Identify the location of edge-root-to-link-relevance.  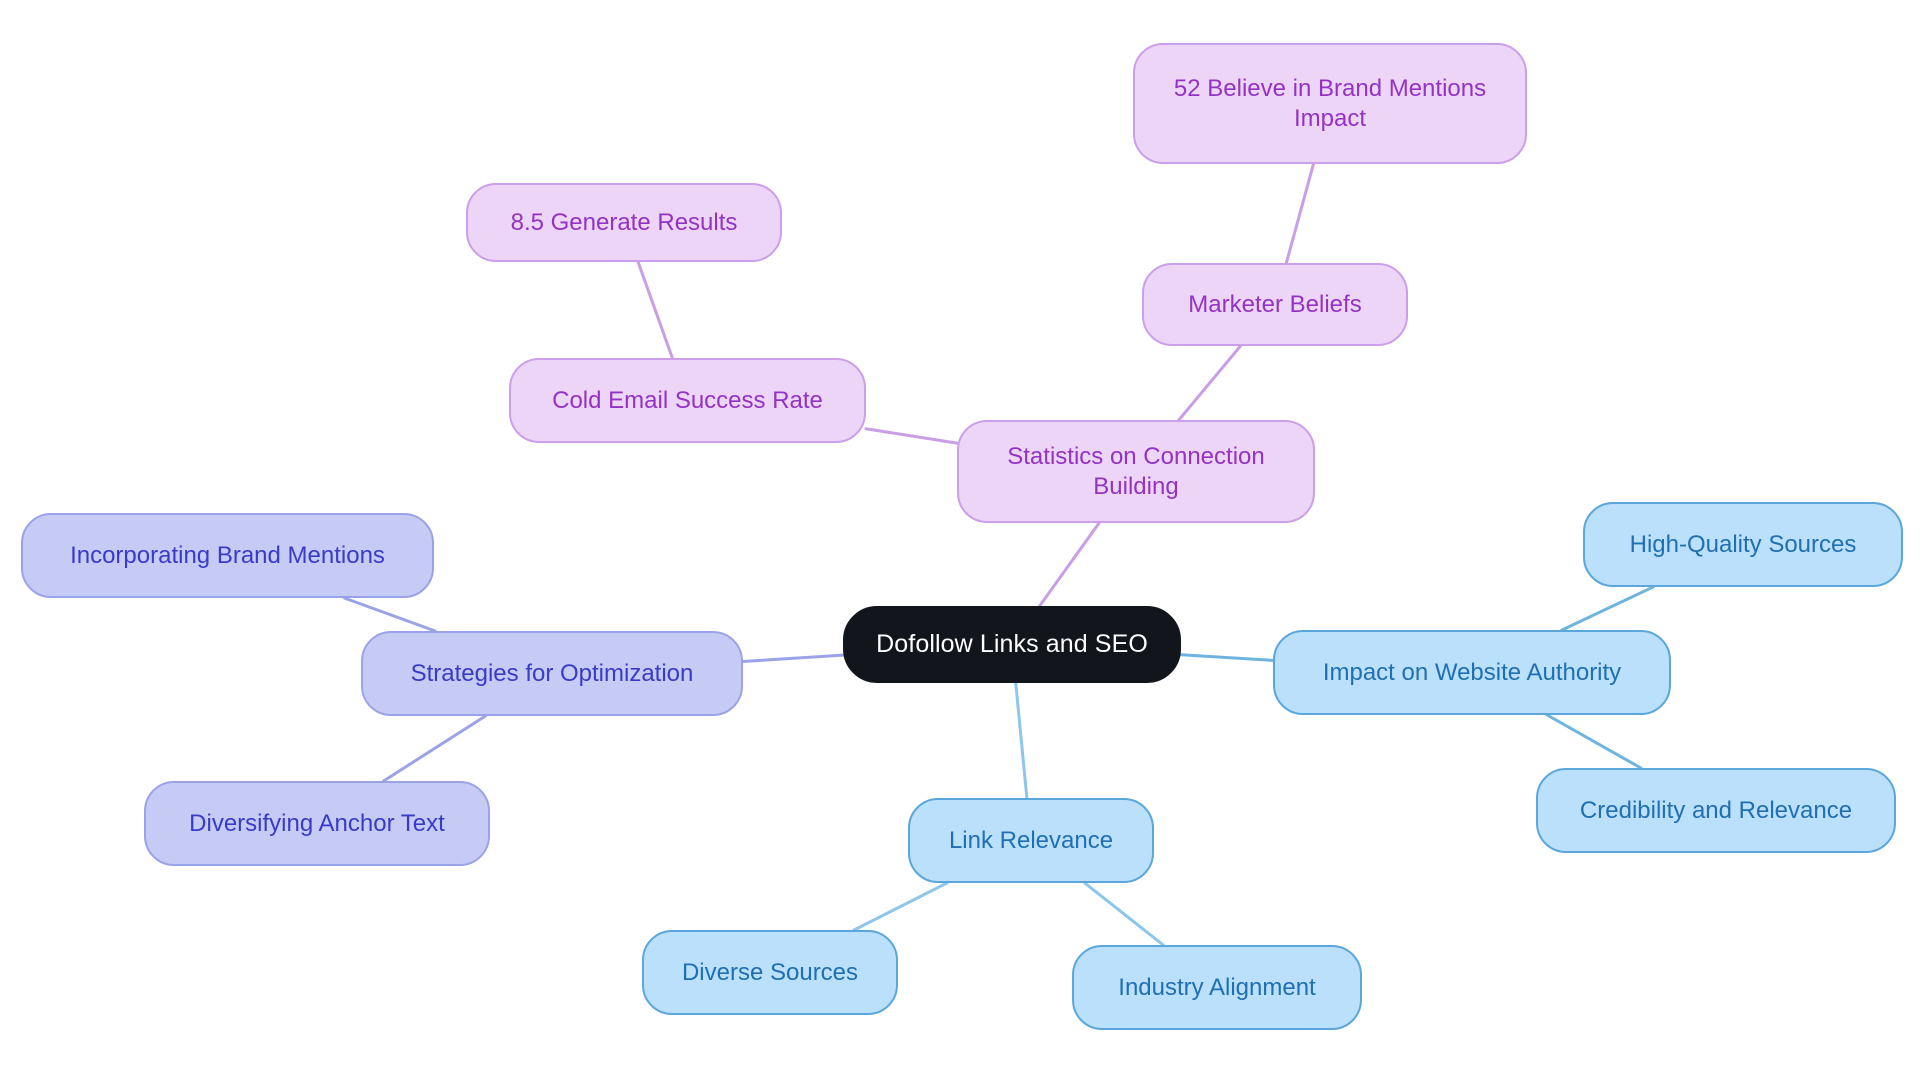
(1021, 740).